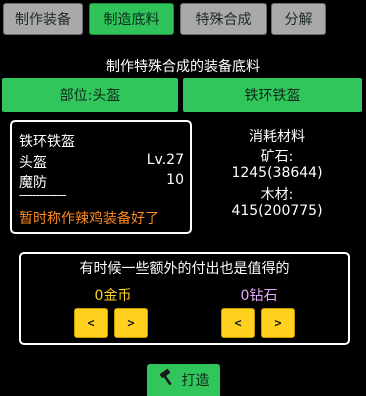 This screenshot has height=396, width=366. I want to click on page-title: 制作特殊合成的装备底料, so click(183, 67).